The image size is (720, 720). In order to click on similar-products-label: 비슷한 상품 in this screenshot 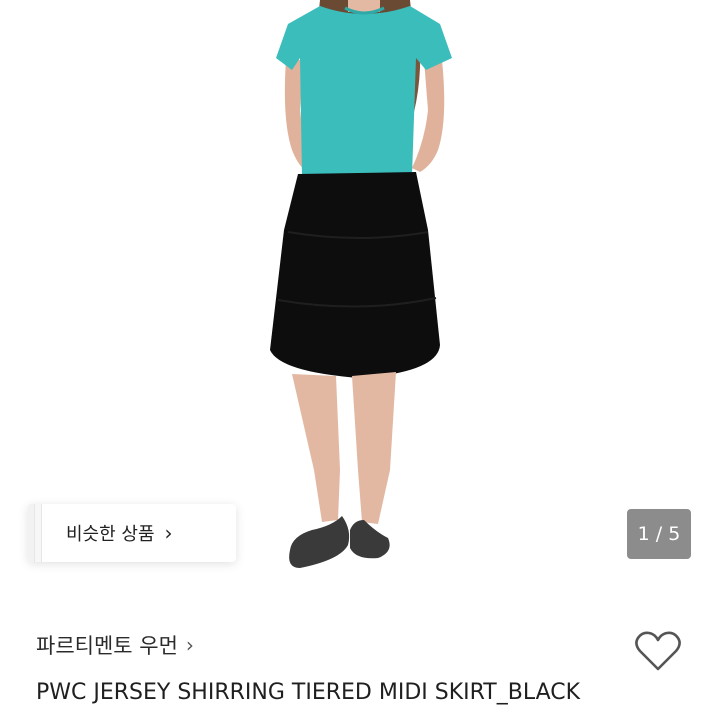, I will do `click(110, 534)`.